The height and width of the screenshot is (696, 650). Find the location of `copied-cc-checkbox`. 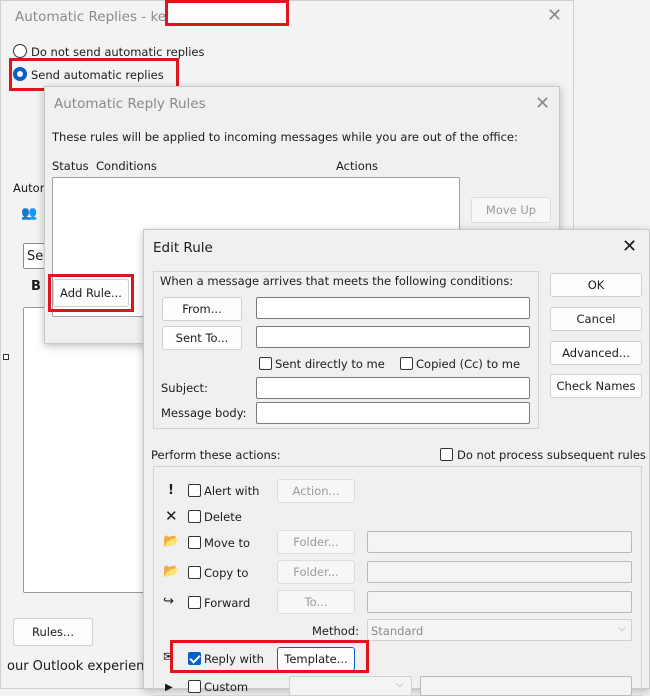

copied-cc-checkbox is located at coordinates (406, 363).